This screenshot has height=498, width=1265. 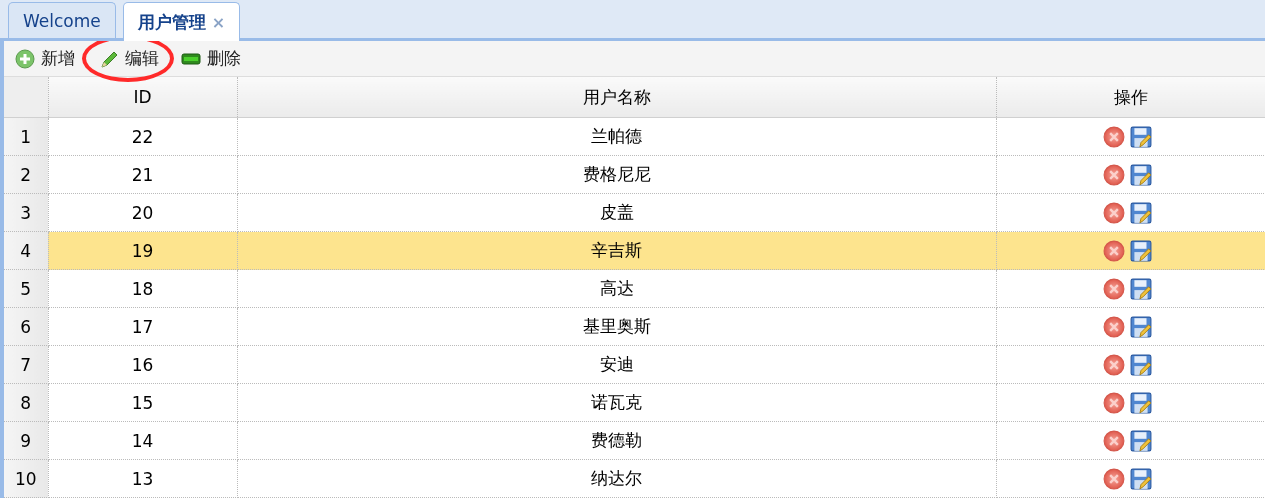 I want to click on table-row: 2 21 费格尼尼, so click(x=634, y=174).